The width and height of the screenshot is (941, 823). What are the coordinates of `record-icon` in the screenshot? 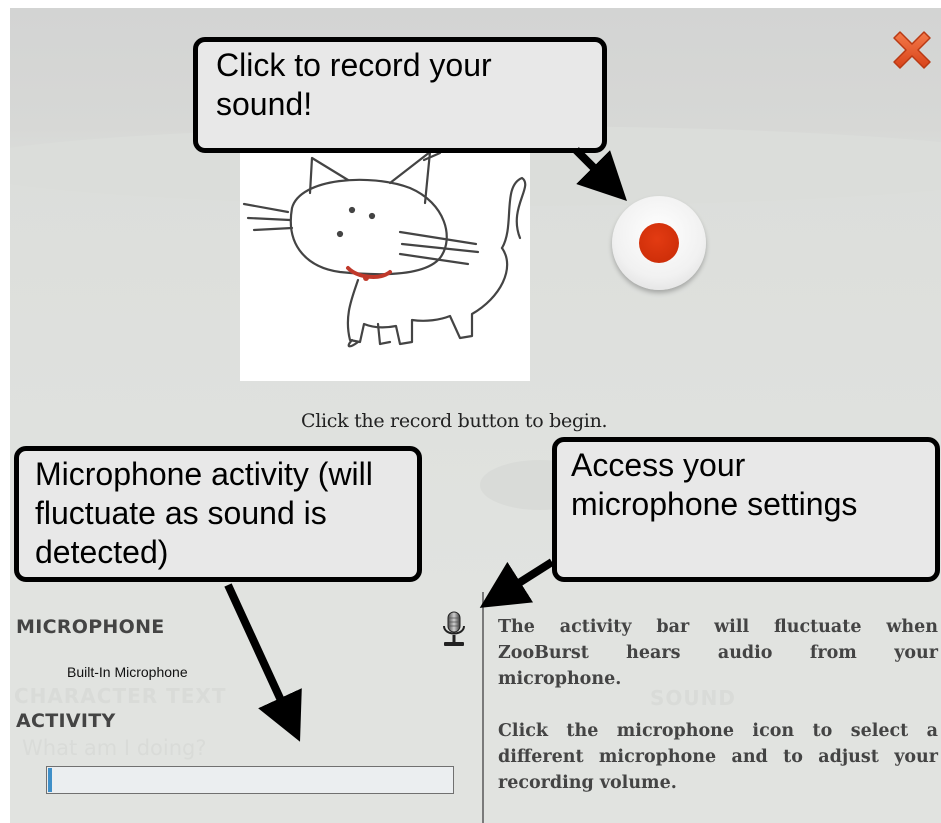 It's located at (659, 243).